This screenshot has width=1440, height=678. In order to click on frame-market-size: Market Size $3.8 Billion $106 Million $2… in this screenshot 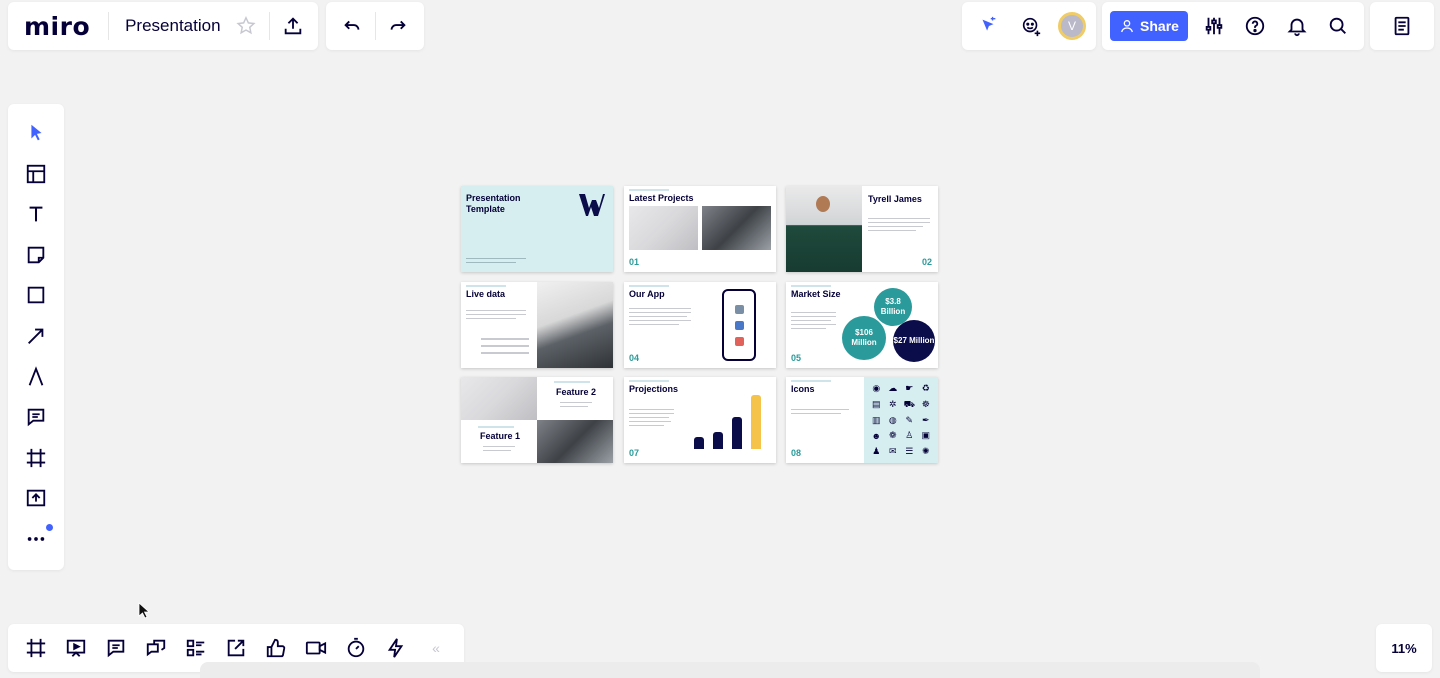, I will do `click(862, 325)`.